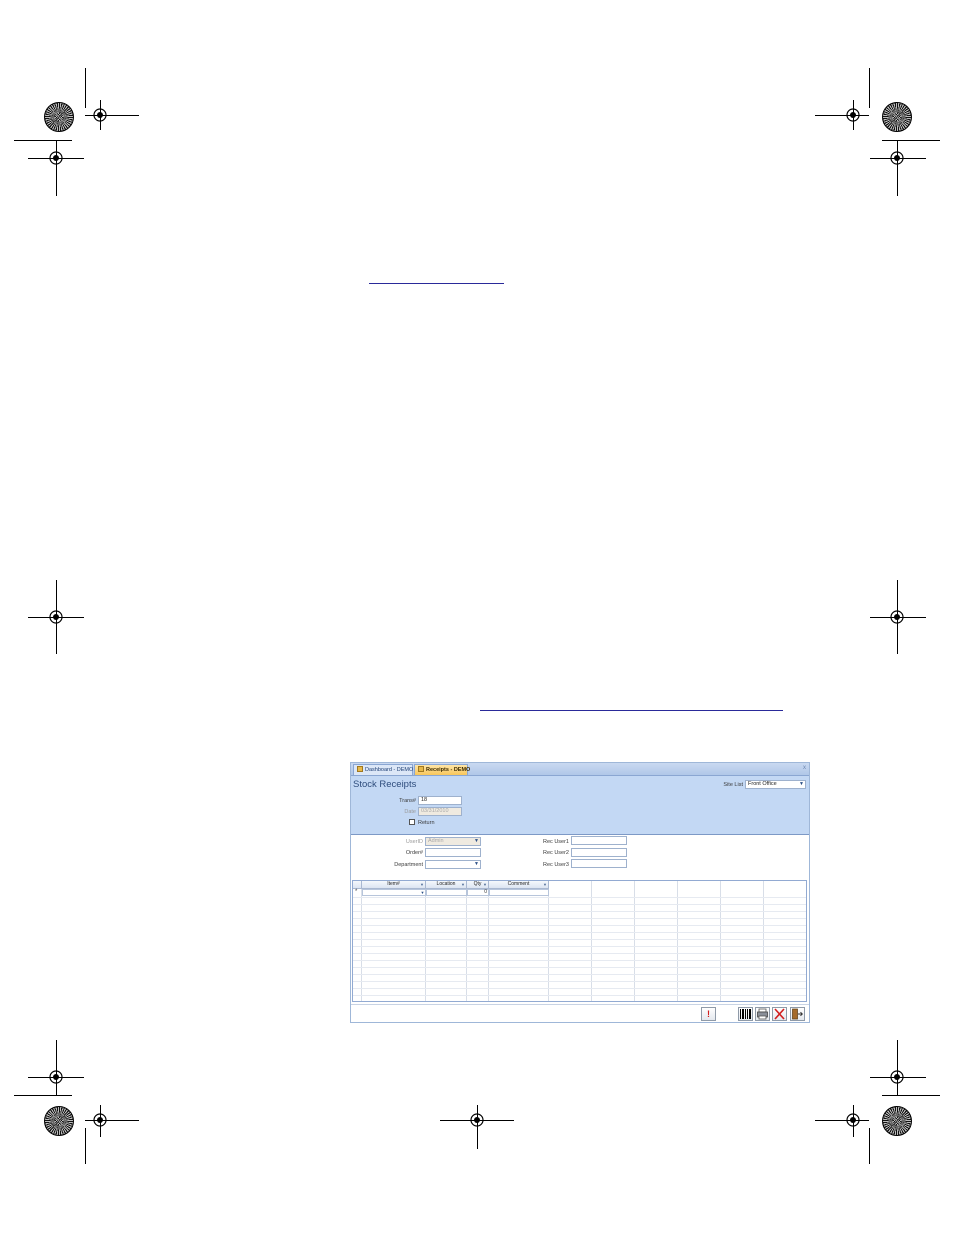 This screenshot has width=954, height=1235. What do you see at coordinates (440, 811) in the screenshot?
I see `date-field: 03/31/2010` at bounding box center [440, 811].